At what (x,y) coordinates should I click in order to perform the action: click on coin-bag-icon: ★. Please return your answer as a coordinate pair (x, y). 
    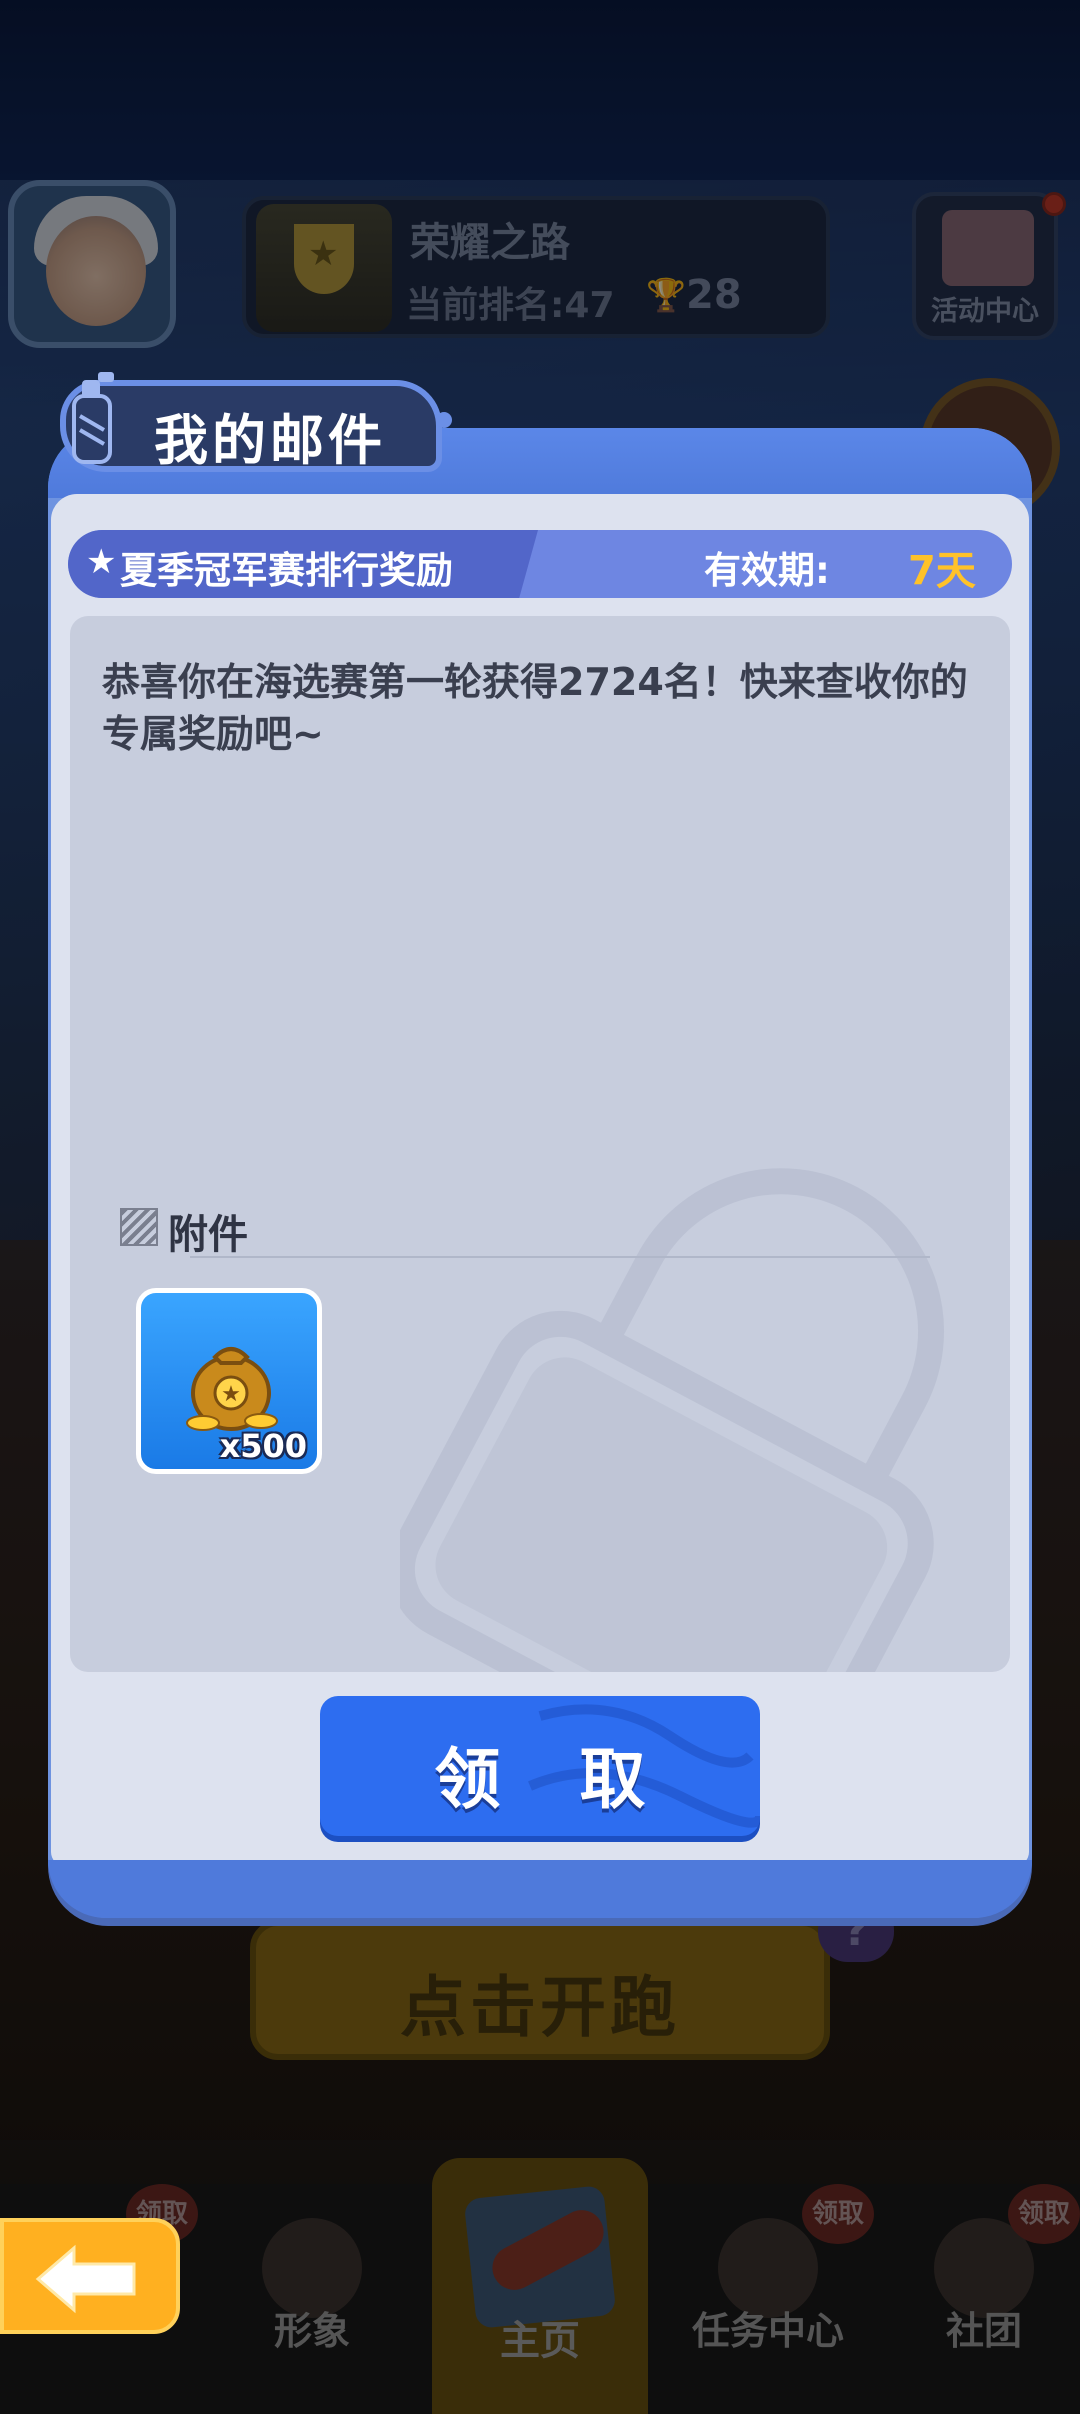
    Looking at the image, I should click on (232, 1389).